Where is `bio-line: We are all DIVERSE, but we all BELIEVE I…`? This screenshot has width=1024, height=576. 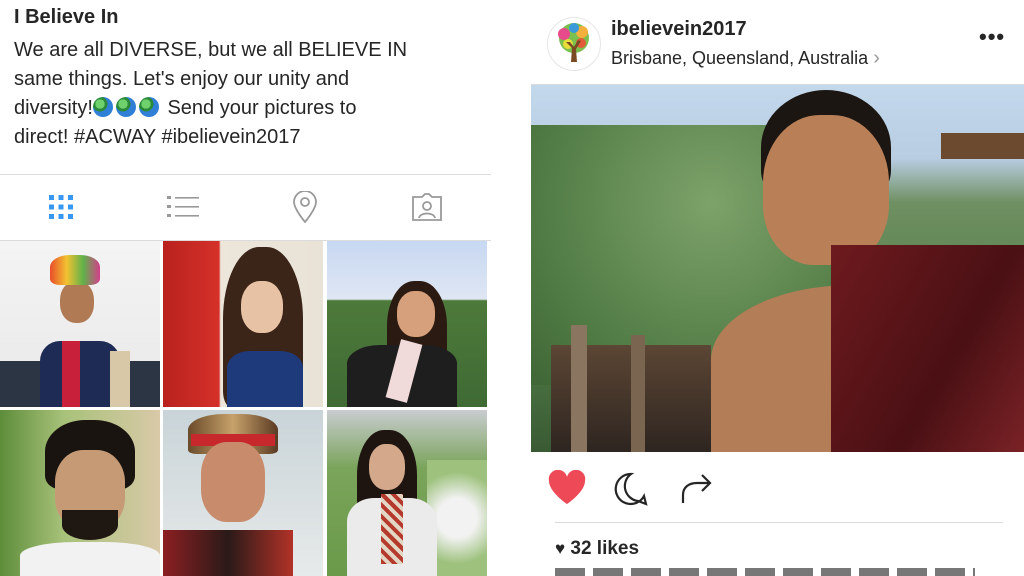
bio-line: We are all DIVERSE, but we all BELIEVE I… is located at coordinates (211, 50).